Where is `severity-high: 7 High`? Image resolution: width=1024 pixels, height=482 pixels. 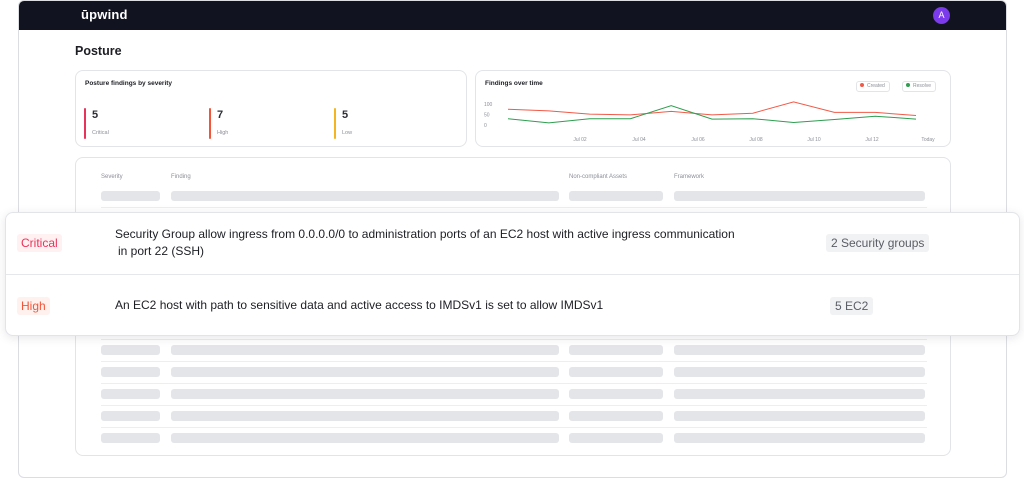 severity-high: 7 High is located at coordinates (249, 123).